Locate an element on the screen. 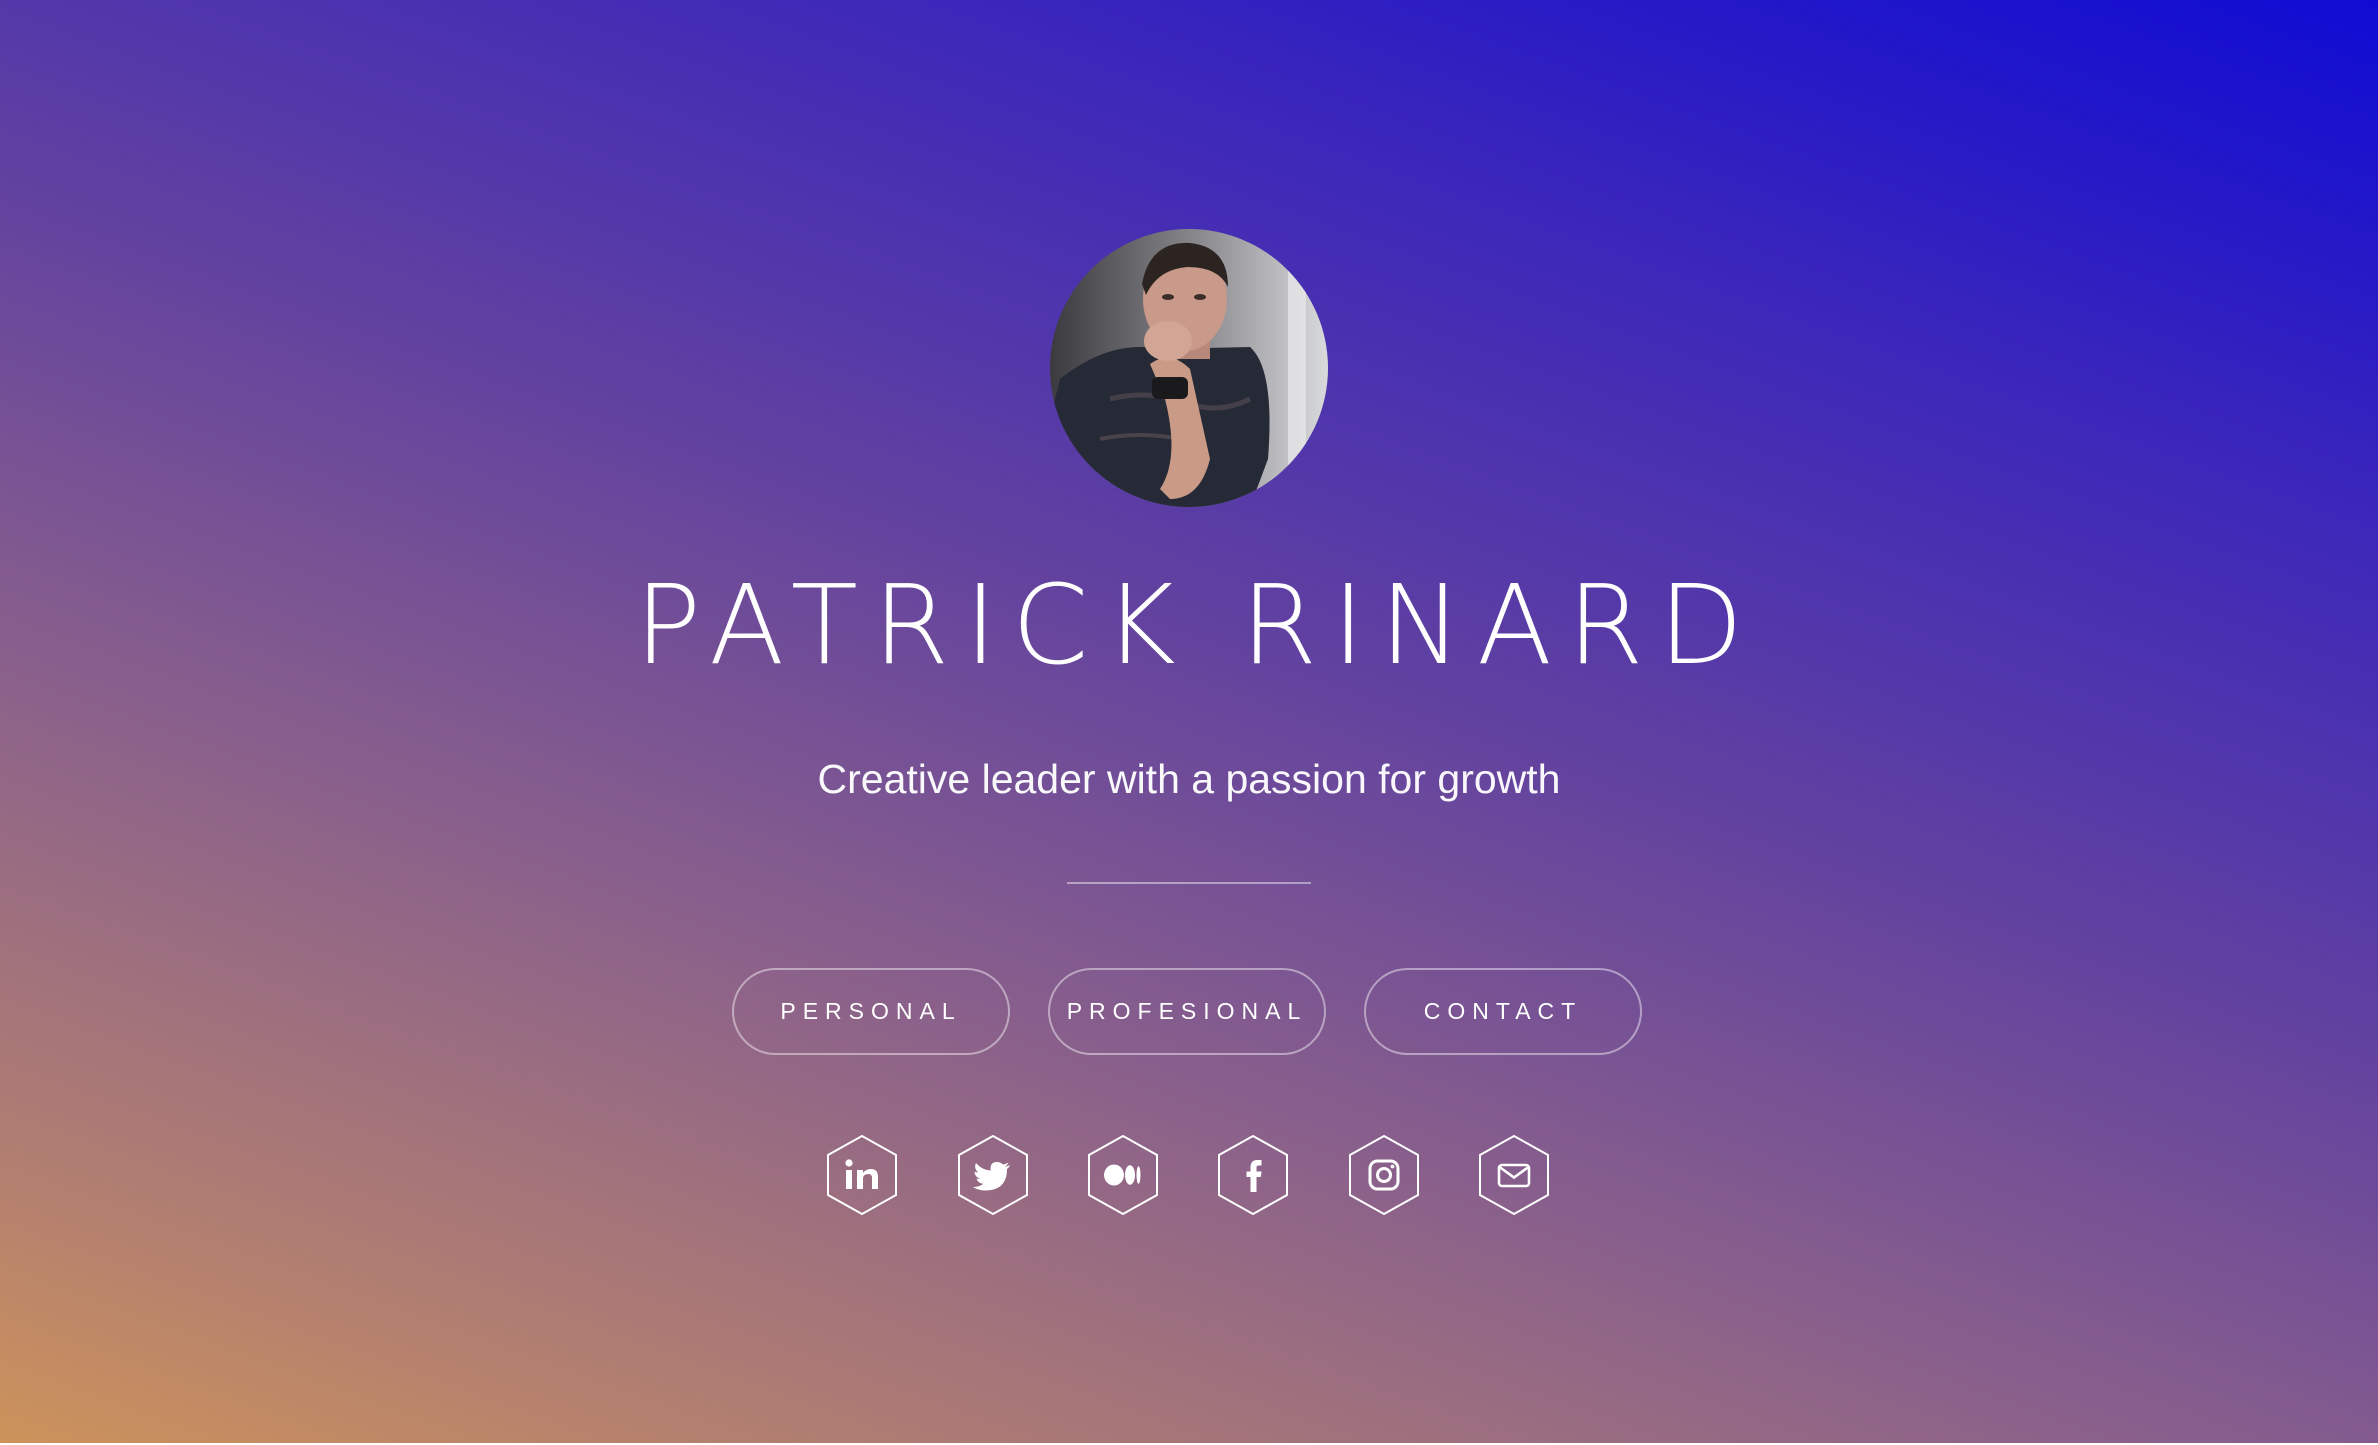  linkedin-link is located at coordinates (862, 1175).